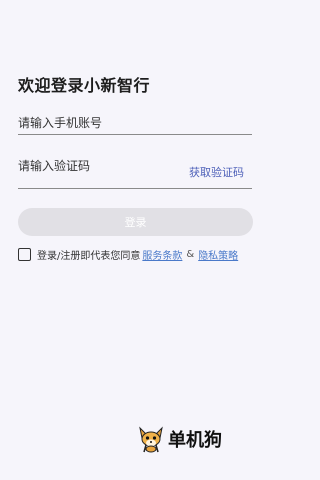  I want to click on fox-mascot-icon, so click(151, 439).